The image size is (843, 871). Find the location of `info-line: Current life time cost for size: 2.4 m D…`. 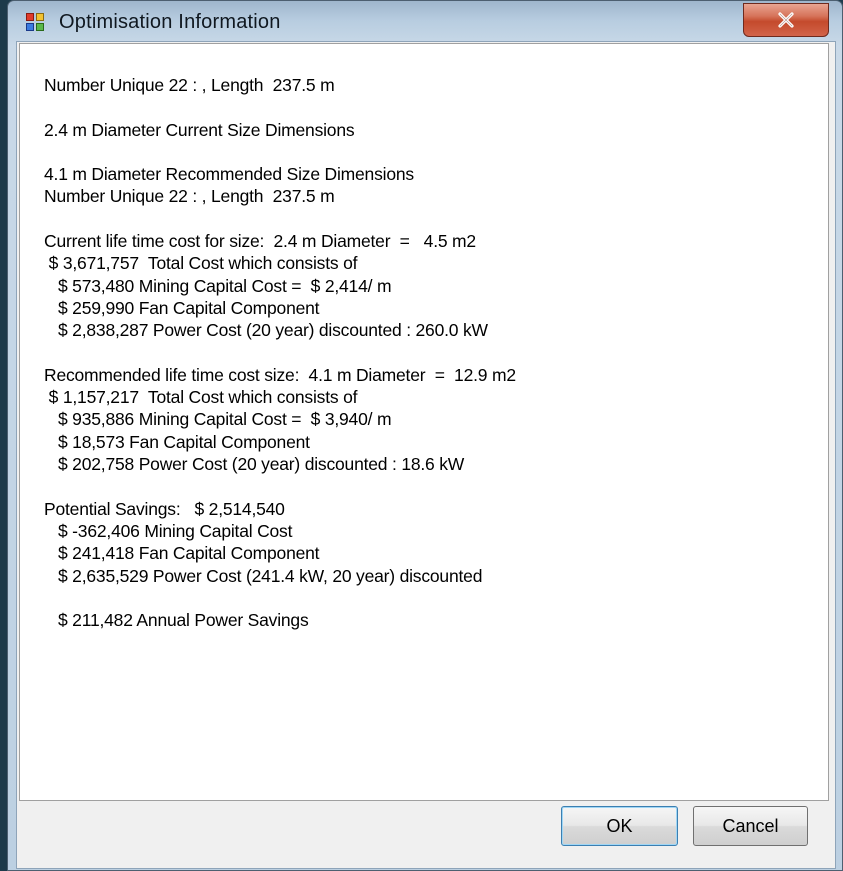

info-line: Current life time cost for size: 2.4 m D… is located at coordinates (260, 241).